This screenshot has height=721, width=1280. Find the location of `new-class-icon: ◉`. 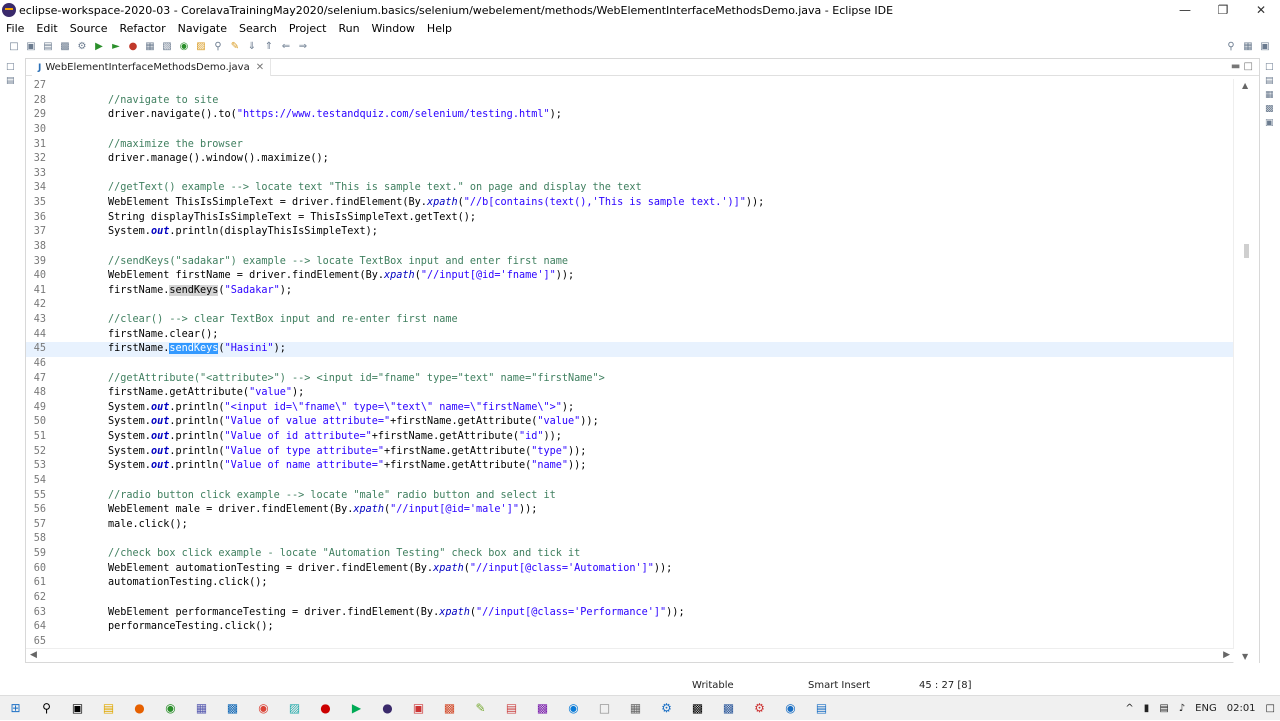

new-class-icon: ◉ is located at coordinates (184, 46).